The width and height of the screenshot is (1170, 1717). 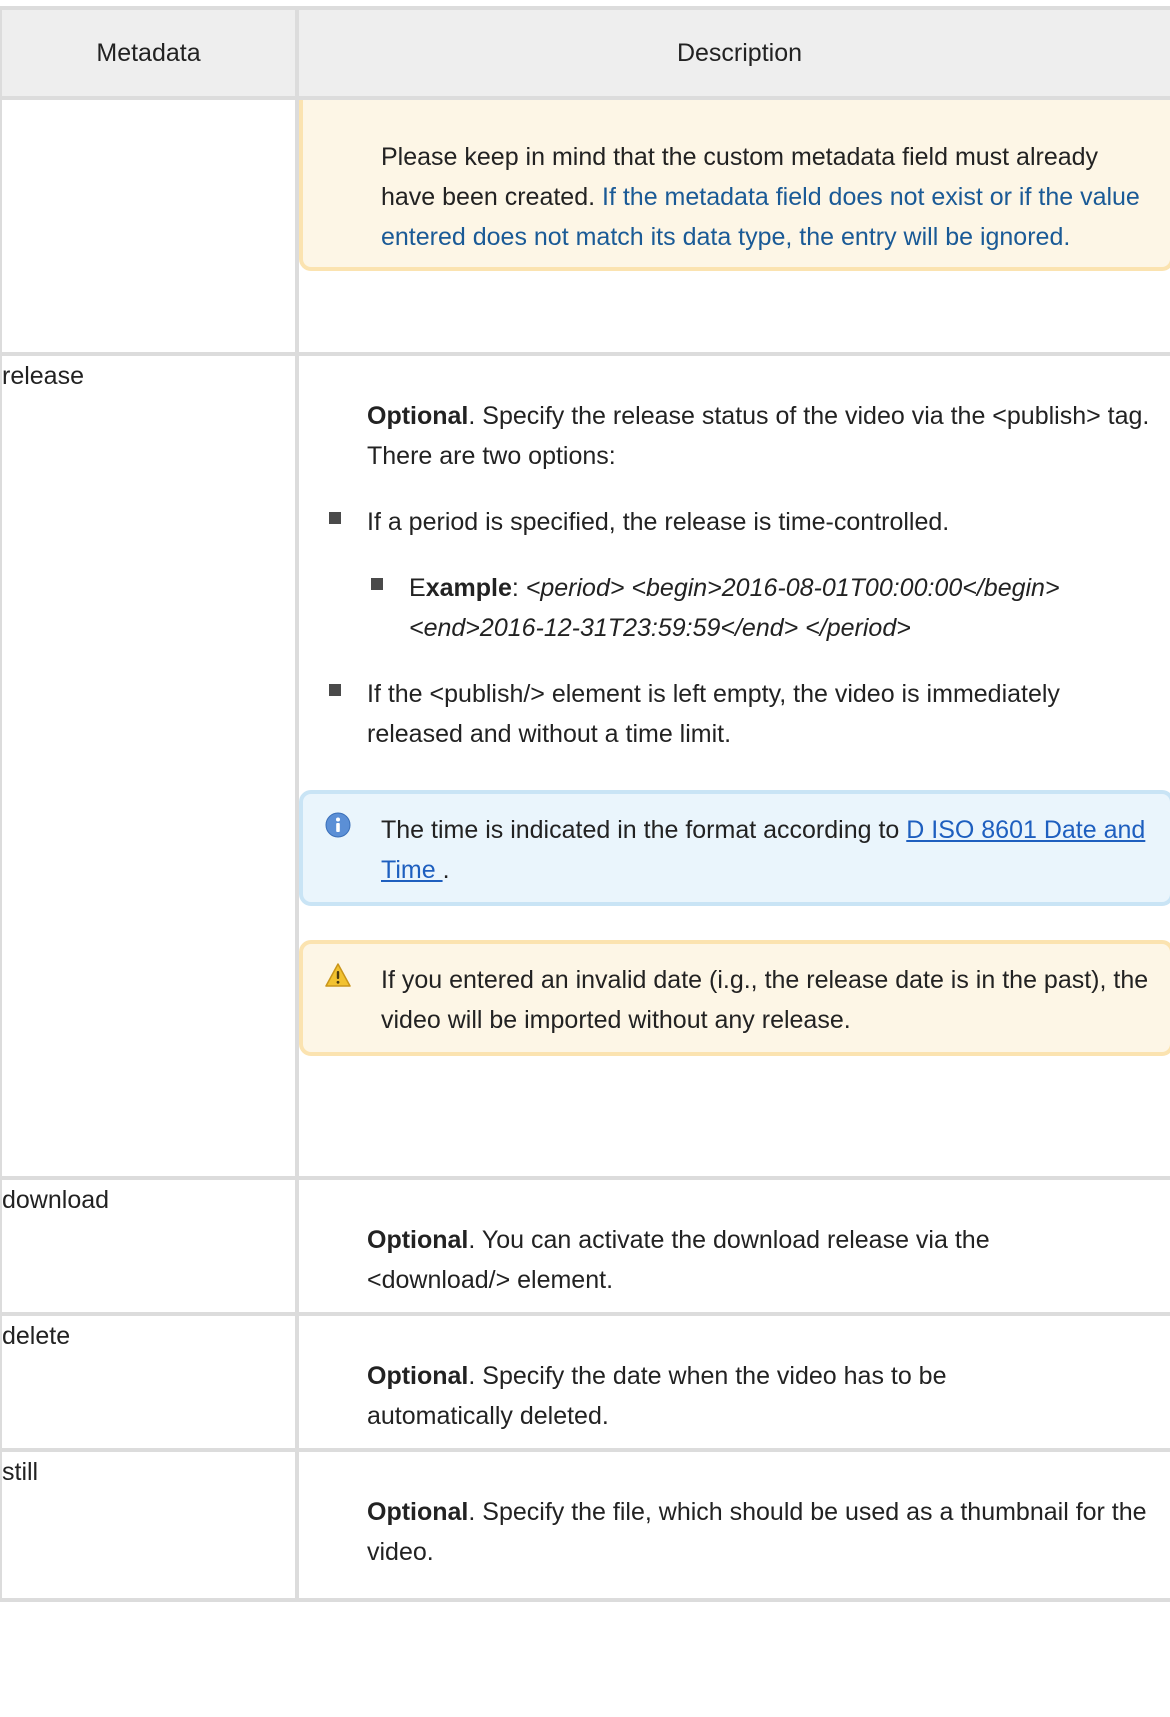 I want to click on metadata-key-download: download, so click(x=149, y=1246).